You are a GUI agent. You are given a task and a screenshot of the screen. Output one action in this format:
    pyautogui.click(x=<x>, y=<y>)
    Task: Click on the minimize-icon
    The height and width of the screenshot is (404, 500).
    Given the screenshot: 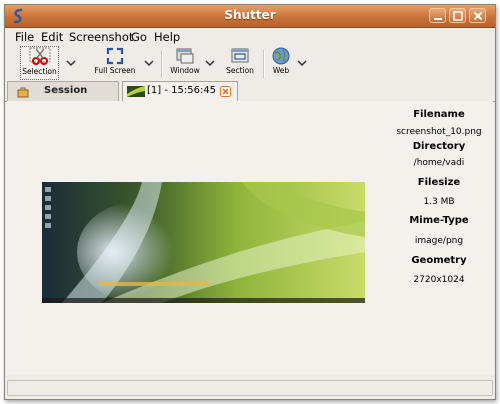 What is the action you would take?
    pyautogui.click(x=438, y=19)
    